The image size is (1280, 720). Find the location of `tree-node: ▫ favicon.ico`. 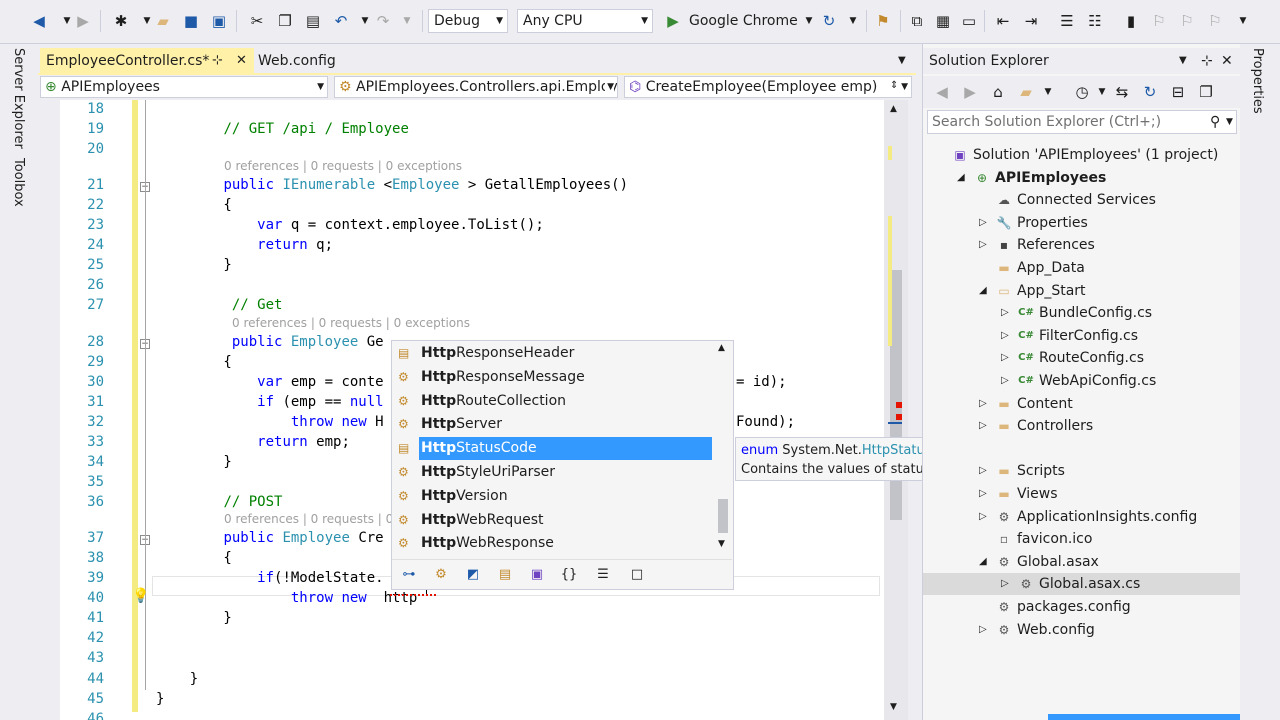

tree-node: ▫ favicon.ico is located at coordinates (1082, 539).